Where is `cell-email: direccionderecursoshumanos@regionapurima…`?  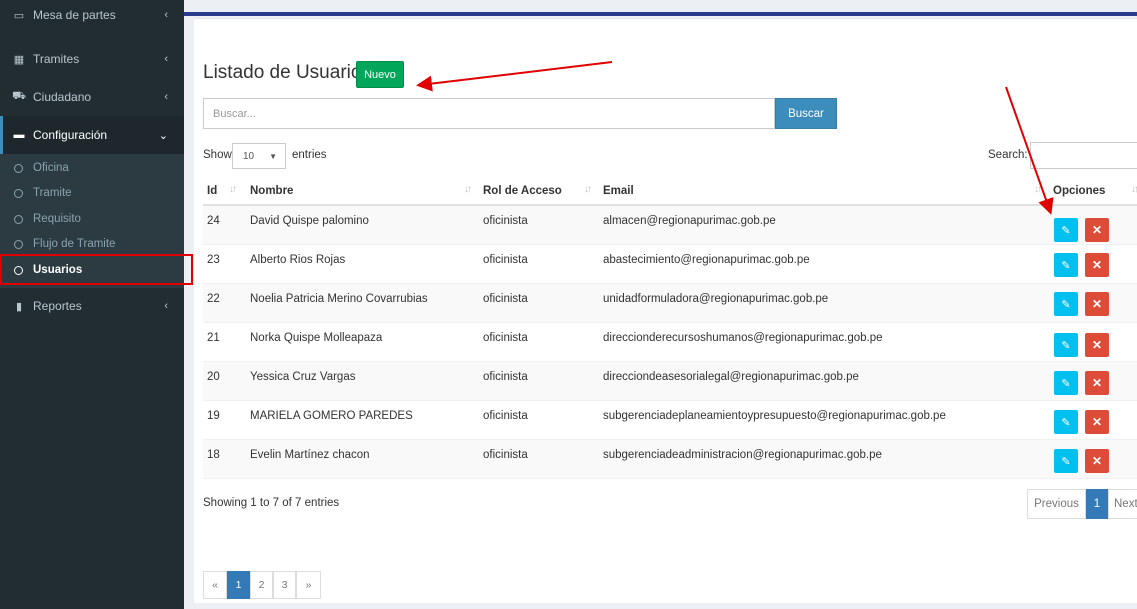 cell-email: direccionderecursoshumanos@regionapurima… is located at coordinates (743, 338).